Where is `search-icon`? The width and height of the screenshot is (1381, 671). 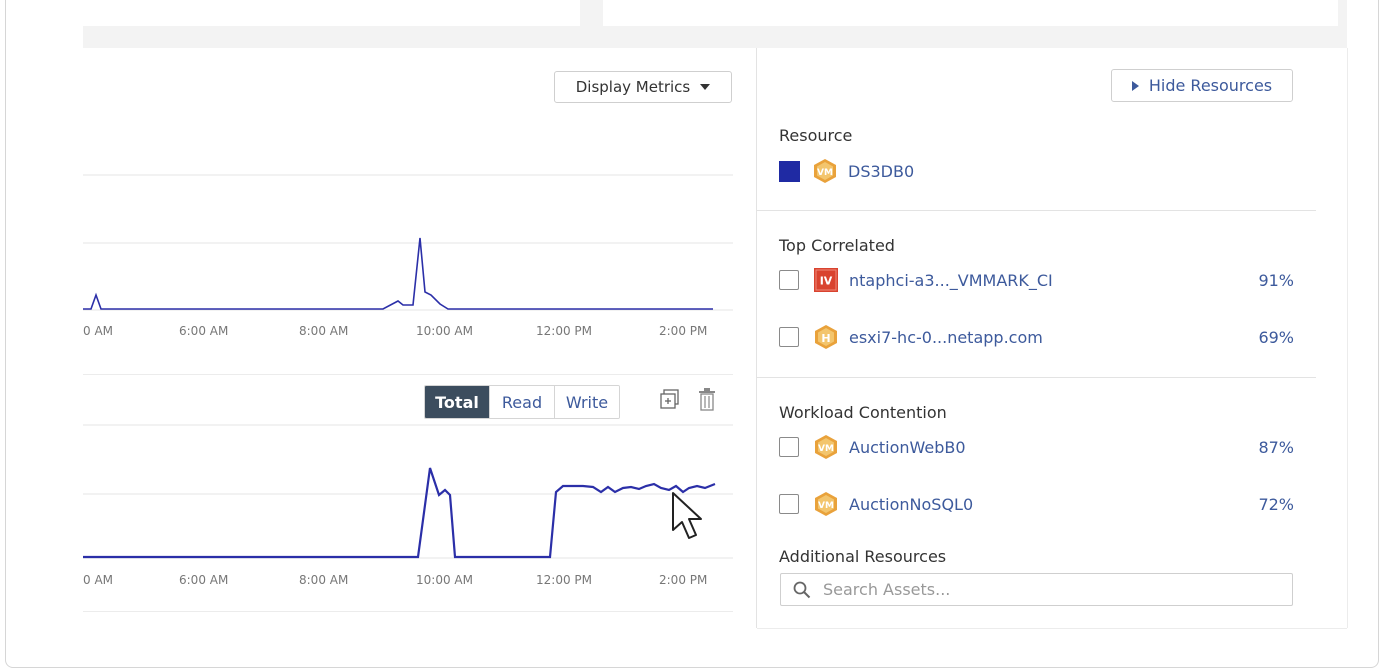
search-icon is located at coordinates (802, 589).